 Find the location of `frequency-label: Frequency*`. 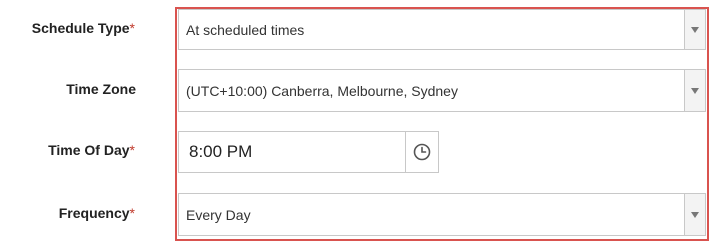

frequency-label: Frequency* is located at coordinates (72, 213).